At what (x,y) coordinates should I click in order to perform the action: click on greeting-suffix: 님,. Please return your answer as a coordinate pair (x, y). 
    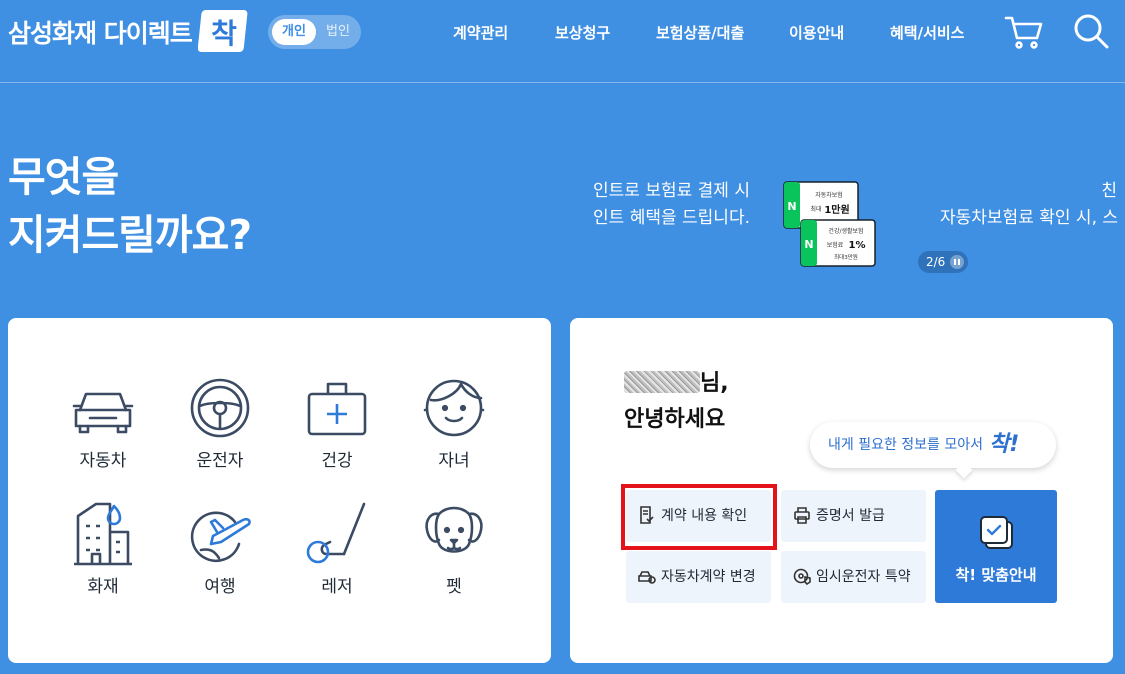
    Looking at the image, I should click on (714, 383).